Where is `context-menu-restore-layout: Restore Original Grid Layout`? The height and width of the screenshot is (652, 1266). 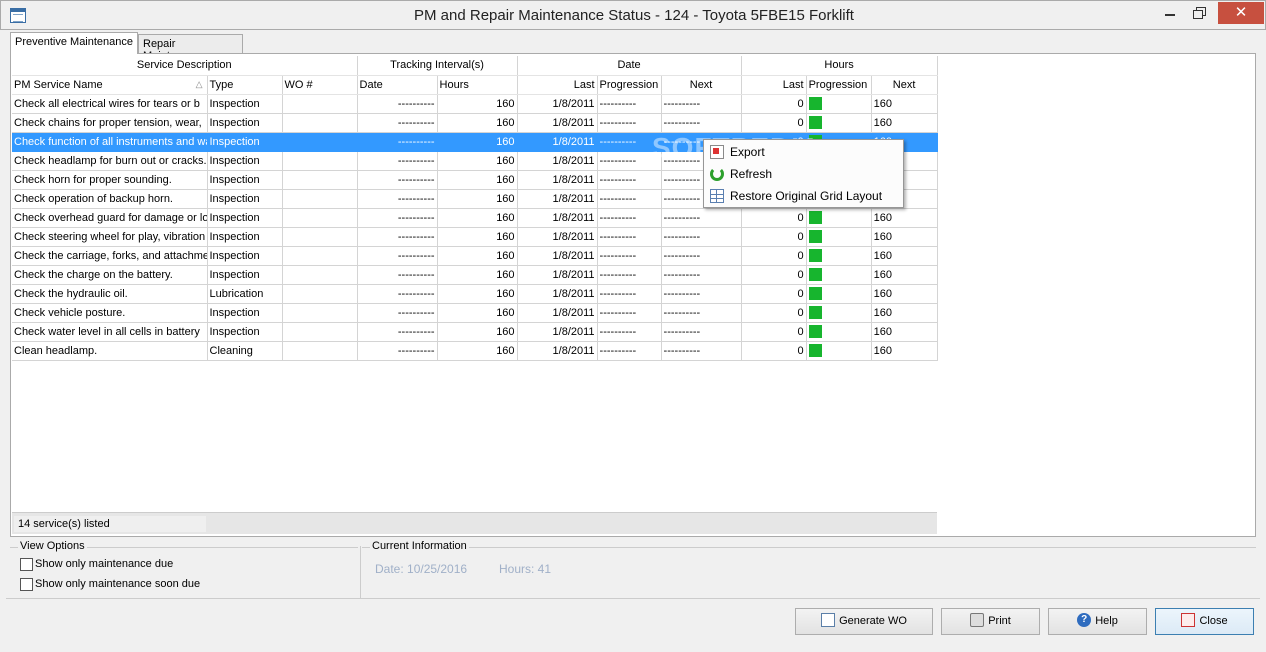 context-menu-restore-layout: Restore Original Grid Layout is located at coordinates (804, 196).